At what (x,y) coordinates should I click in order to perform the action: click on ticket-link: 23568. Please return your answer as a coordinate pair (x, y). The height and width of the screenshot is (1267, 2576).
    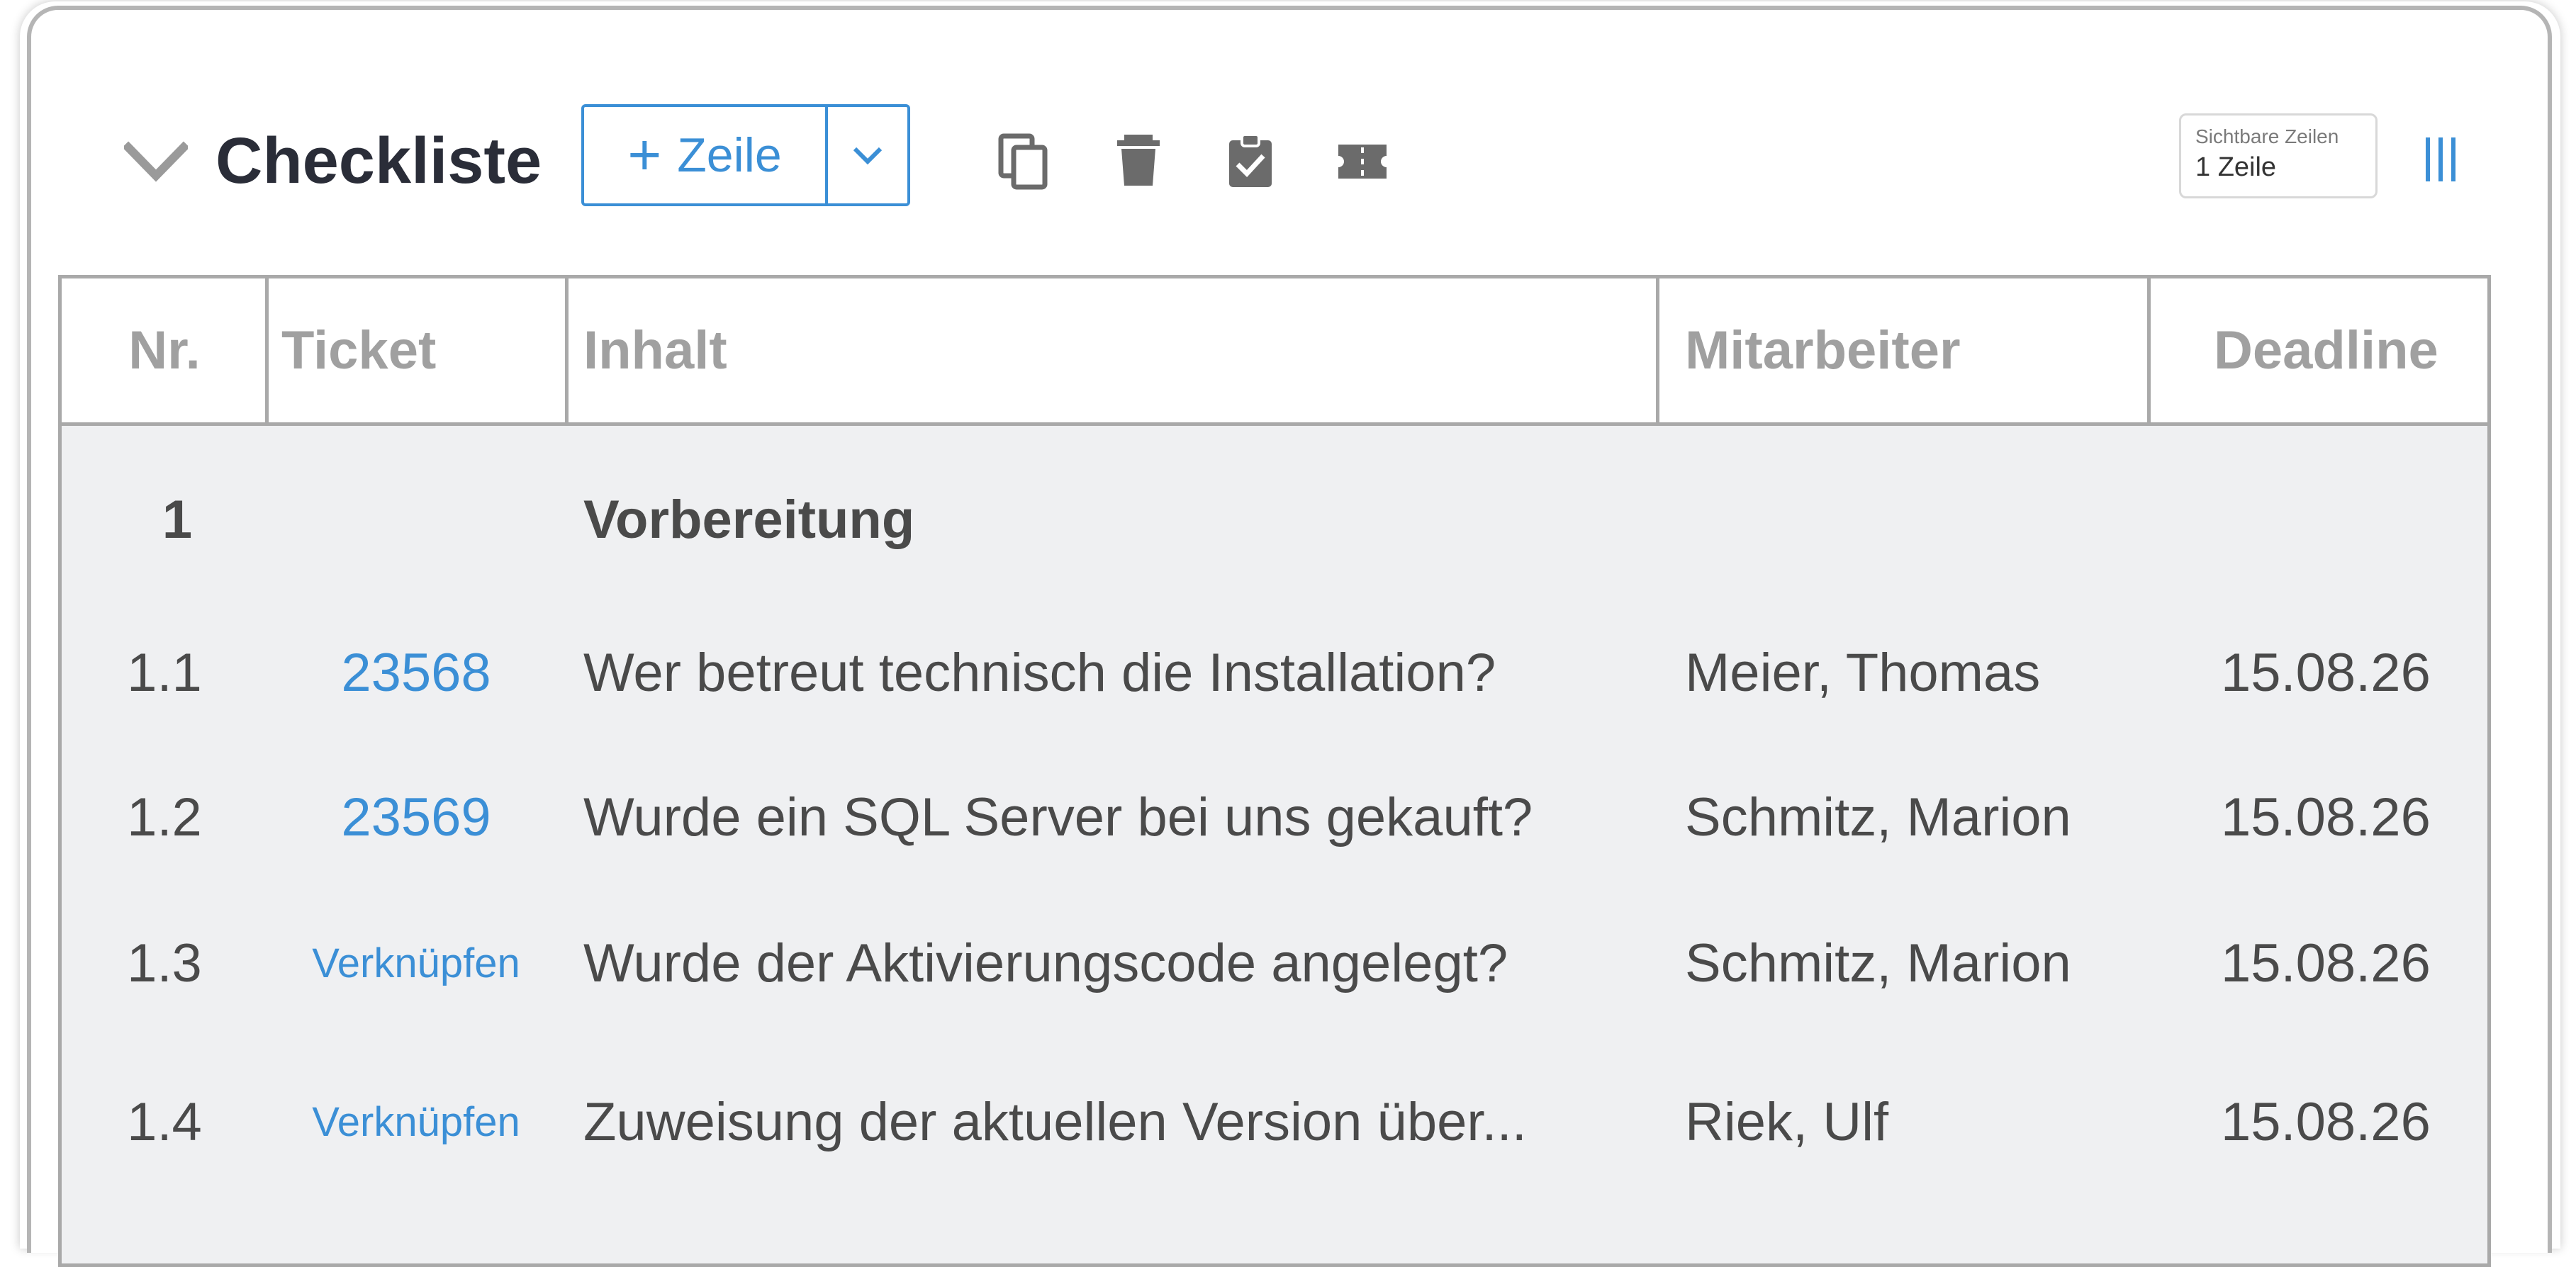
    Looking at the image, I should click on (416, 673).